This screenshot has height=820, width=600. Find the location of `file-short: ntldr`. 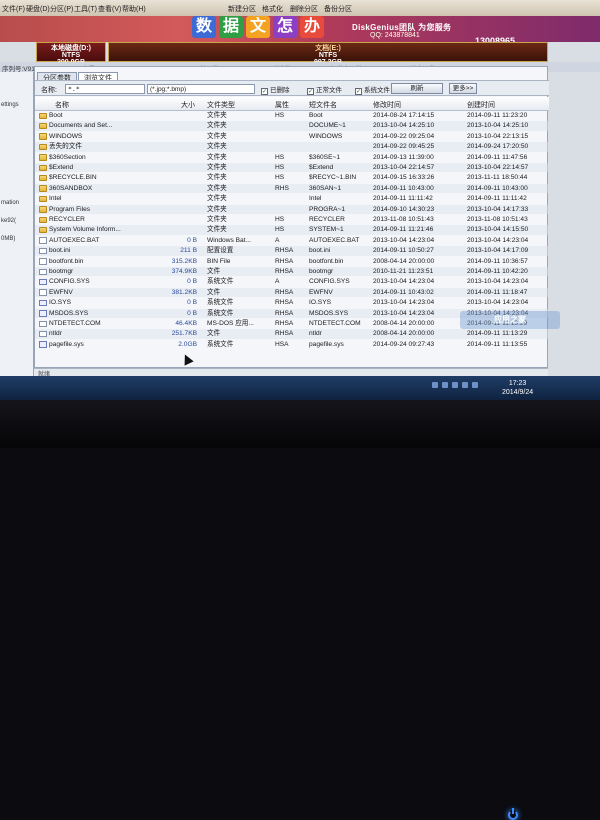

file-short: ntldr is located at coordinates (315, 334).